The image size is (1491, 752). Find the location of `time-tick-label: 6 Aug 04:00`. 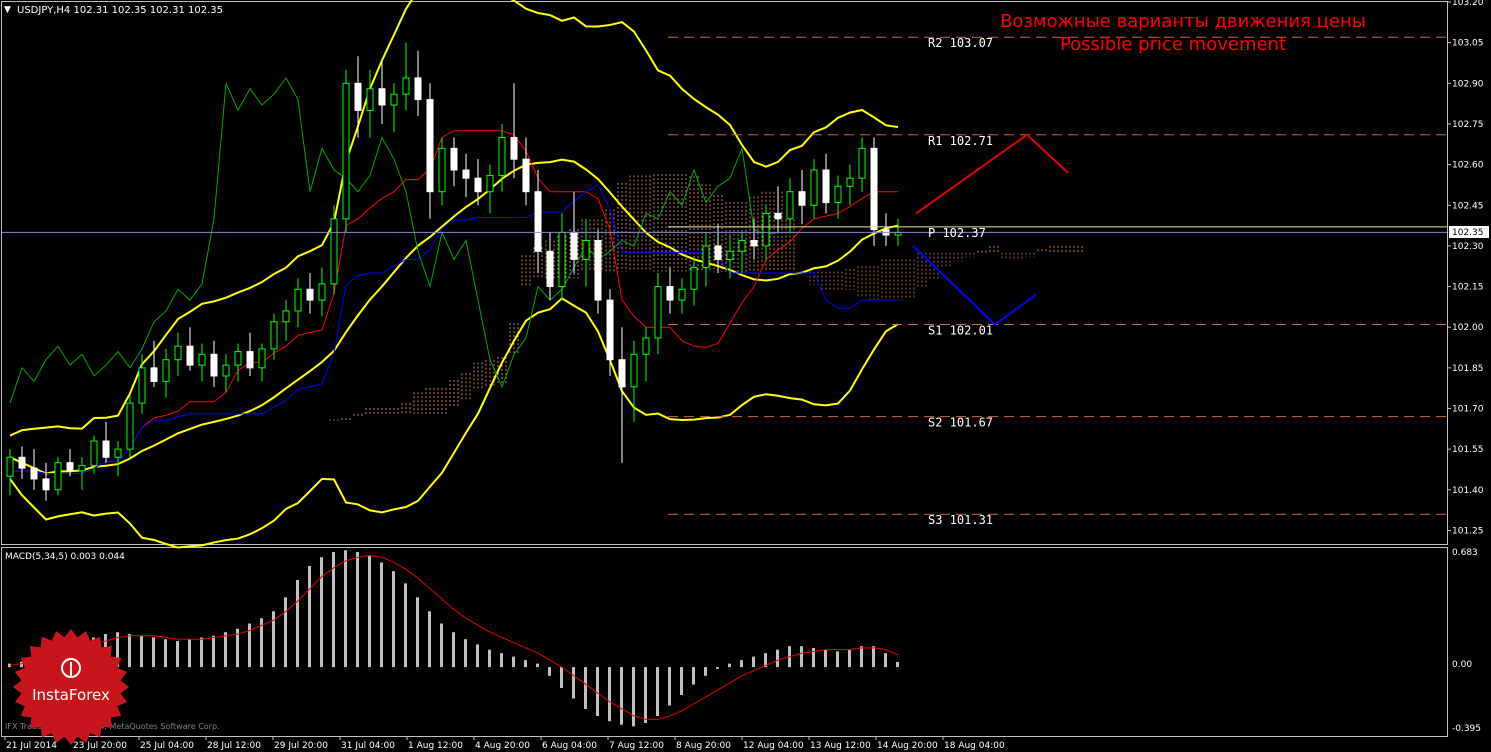

time-tick-label: 6 Aug 04:00 is located at coordinates (569, 746).